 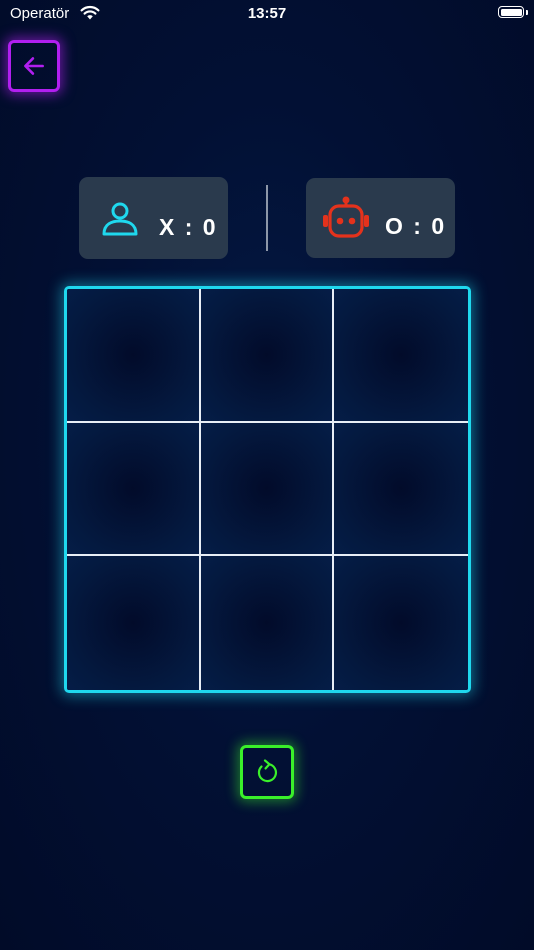 What do you see at coordinates (120, 221) in the screenshot?
I see `person-icon` at bounding box center [120, 221].